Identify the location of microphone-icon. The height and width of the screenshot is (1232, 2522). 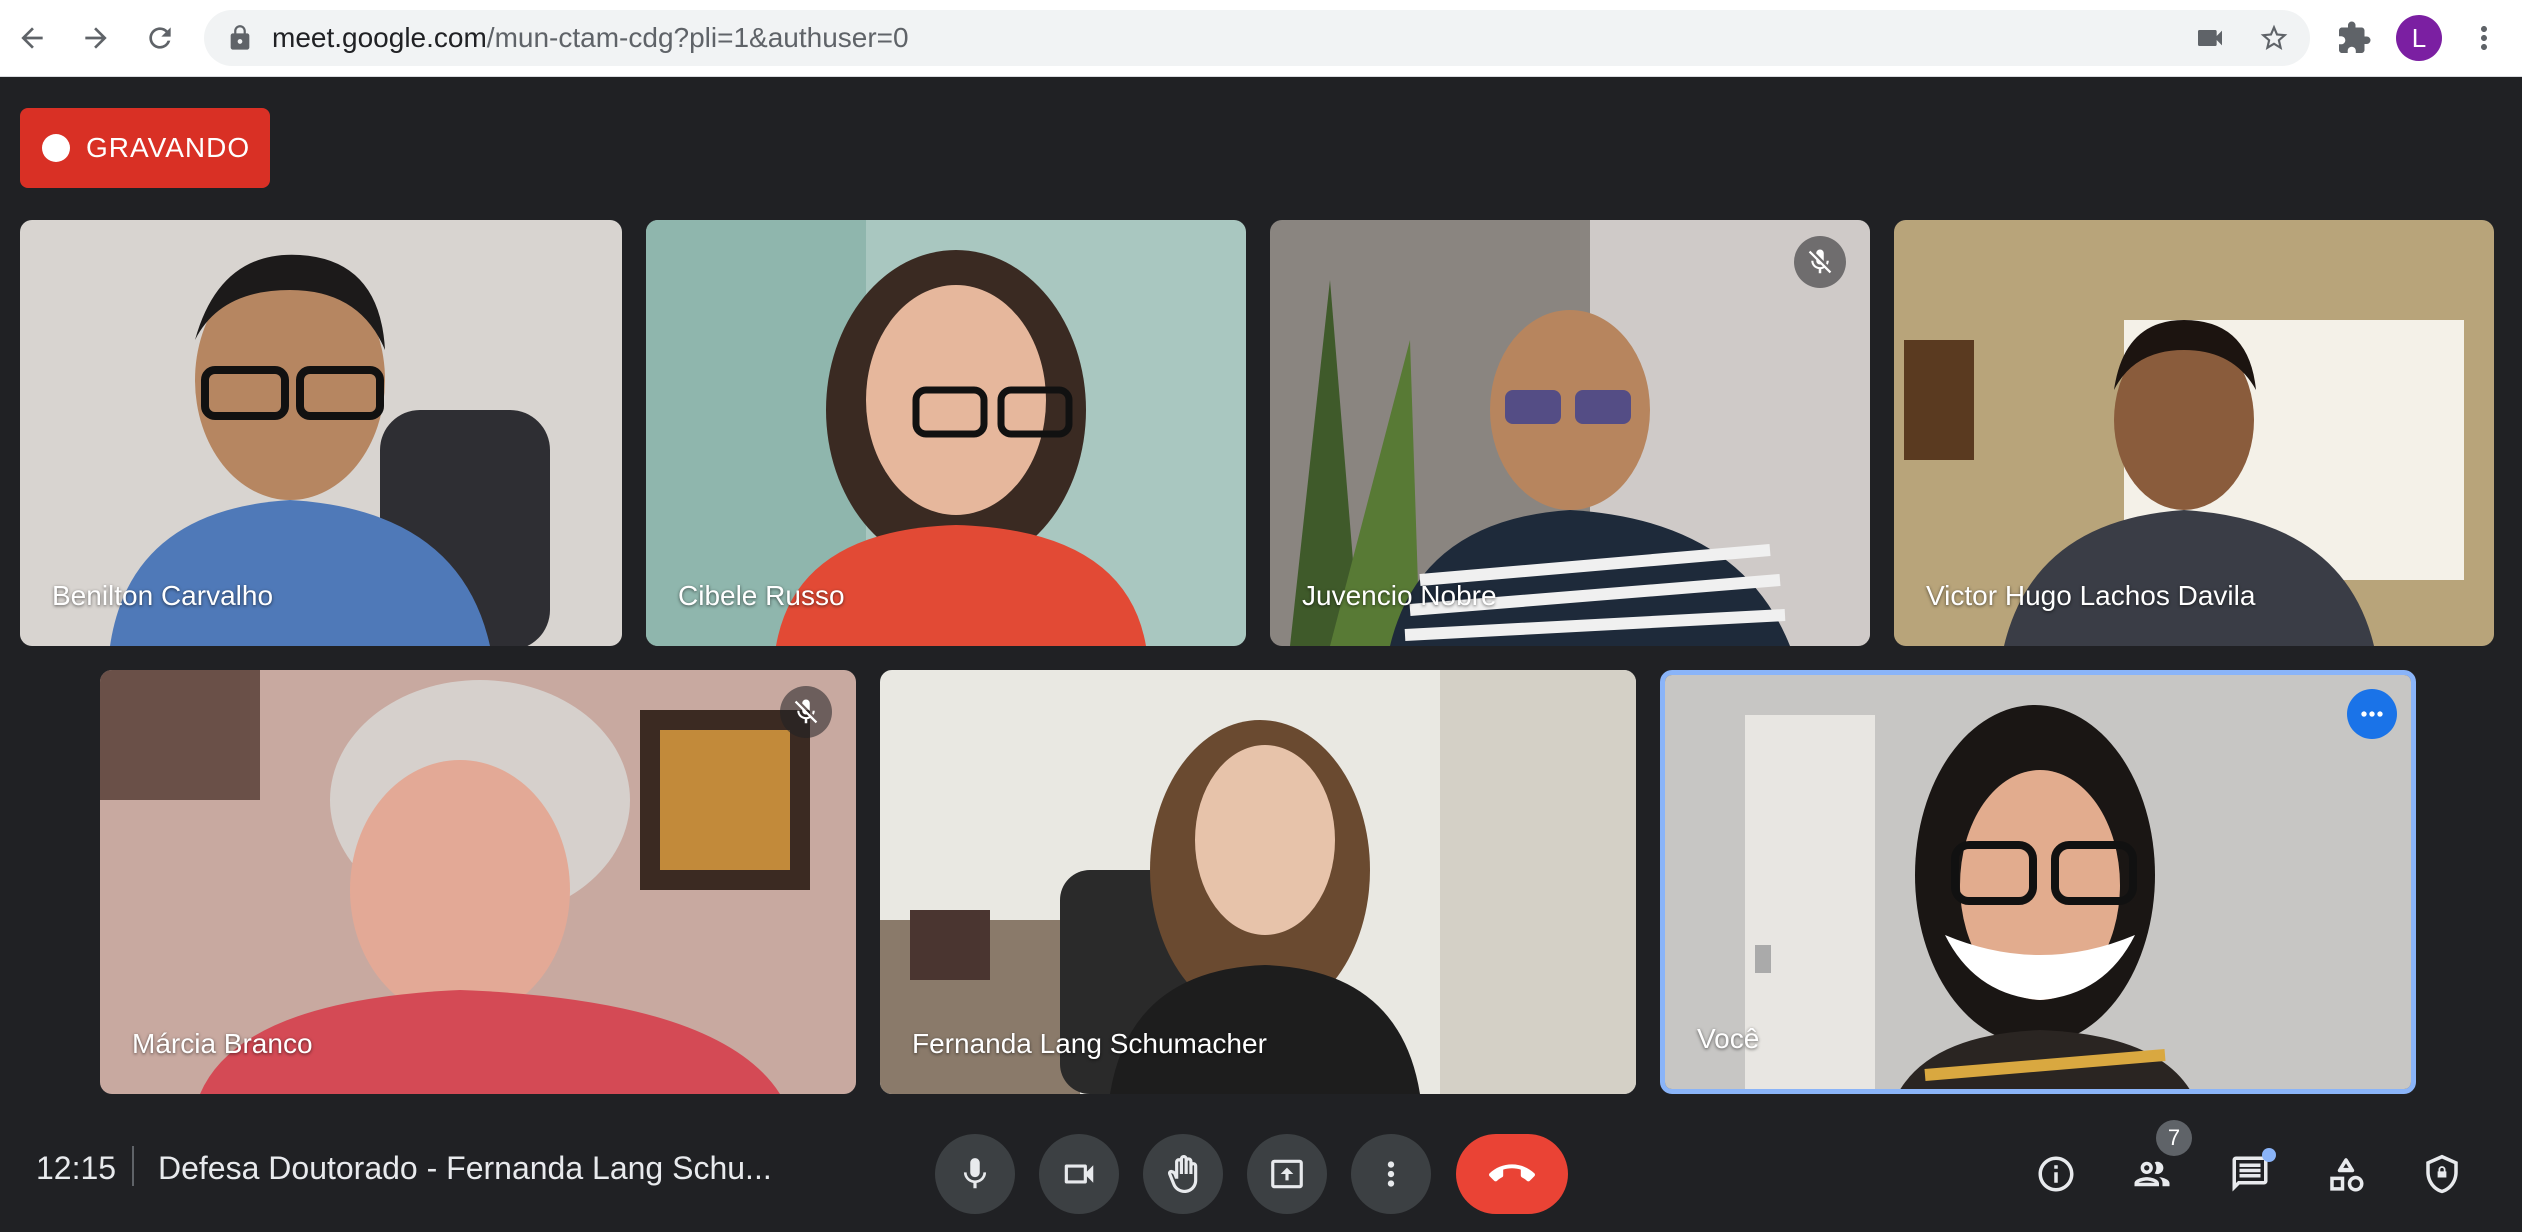
(975, 1173).